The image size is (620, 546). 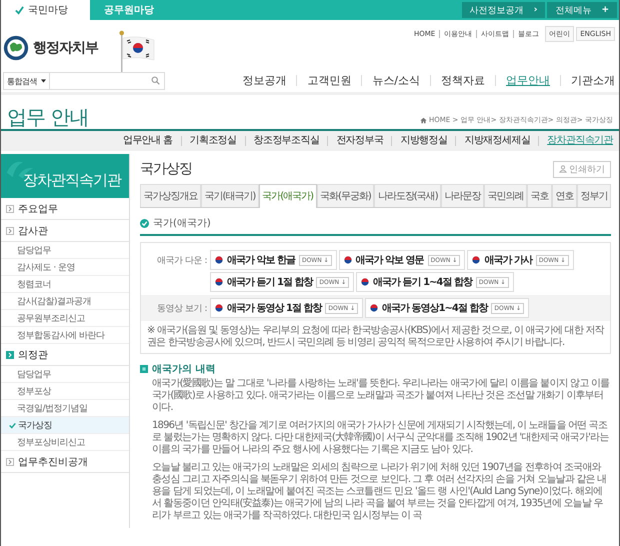 I want to click on top-menu-button: 전체메뉴 +, so click(x=582, y=10).